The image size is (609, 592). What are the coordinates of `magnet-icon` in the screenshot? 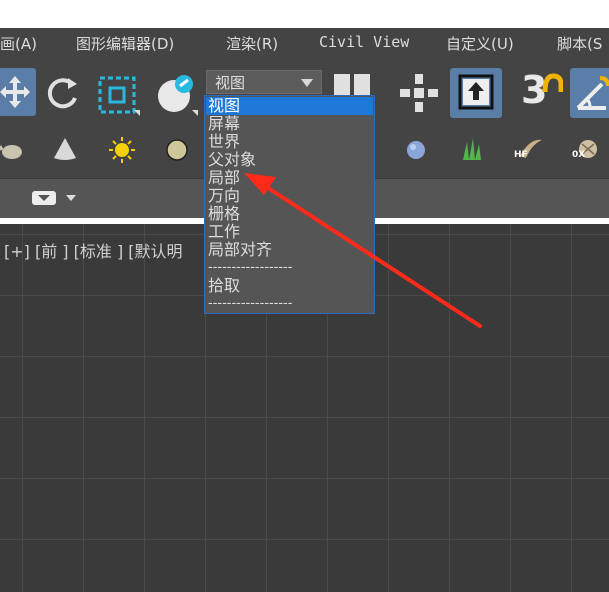 It's located at (552, 83).